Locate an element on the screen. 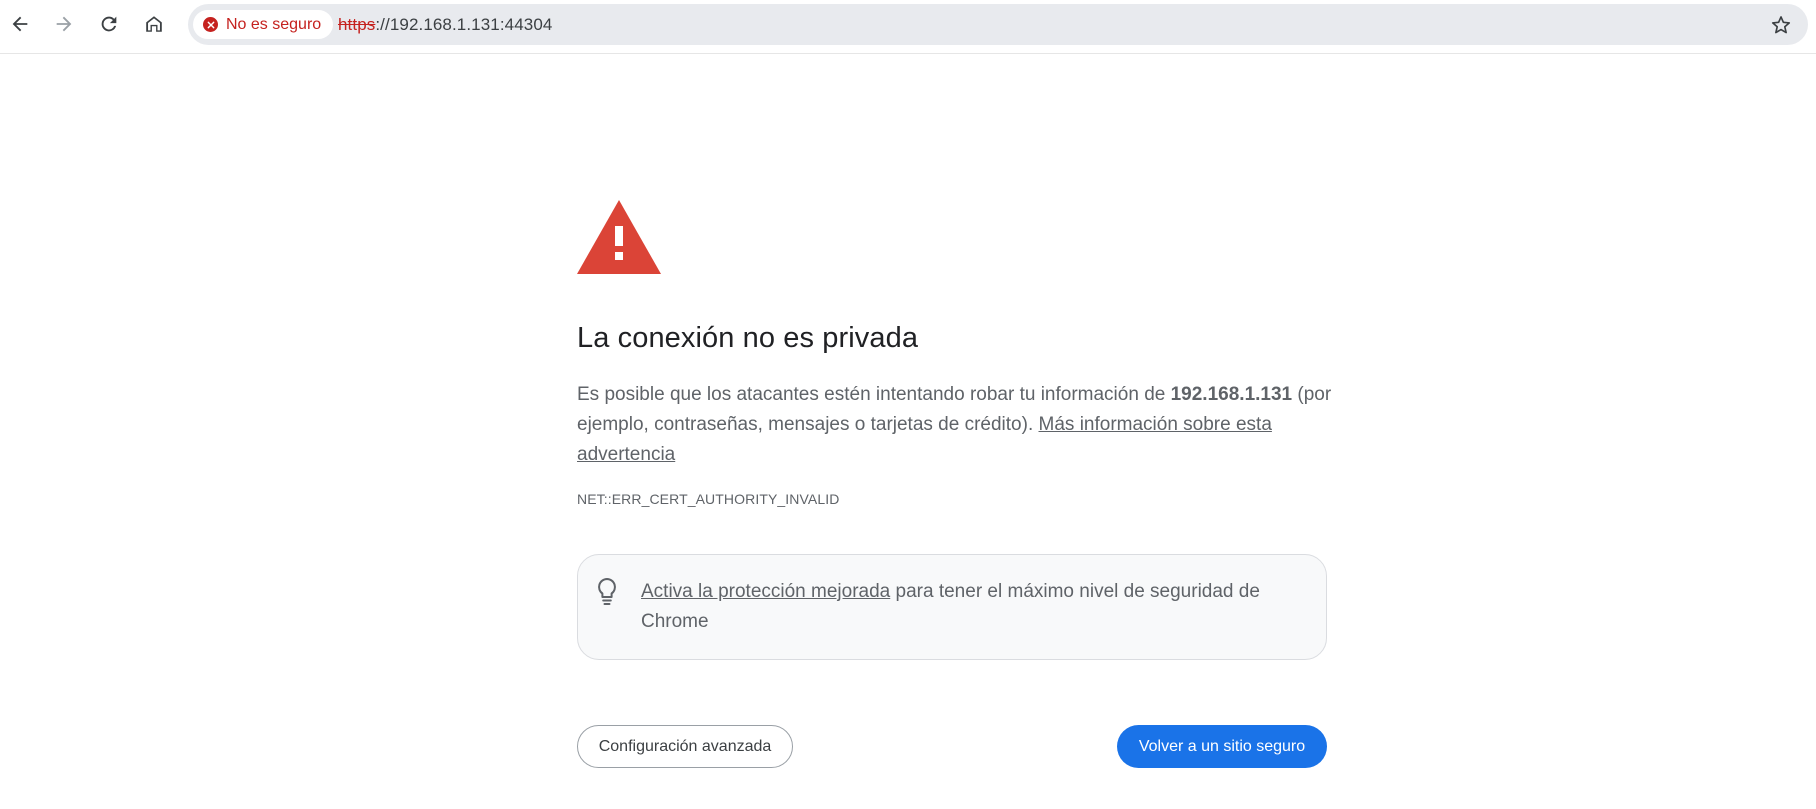  forward-button is located at coordinates (64, 24).